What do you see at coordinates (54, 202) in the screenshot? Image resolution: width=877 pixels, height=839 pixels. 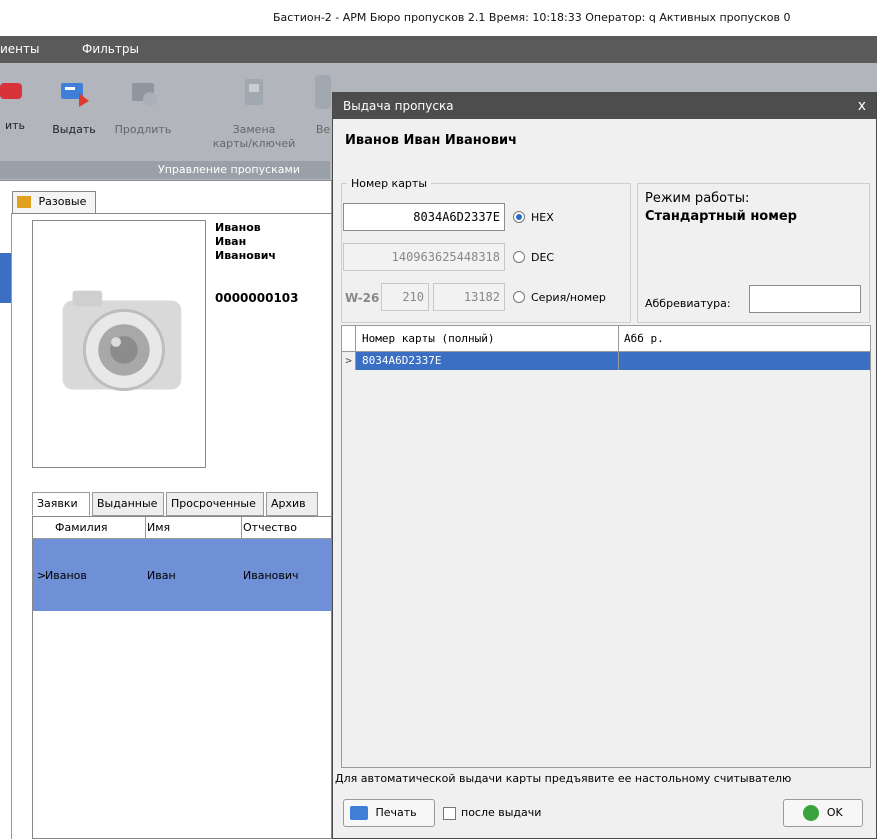 I see `tab-razovye: Разовые` at bounding box center [54, 202].